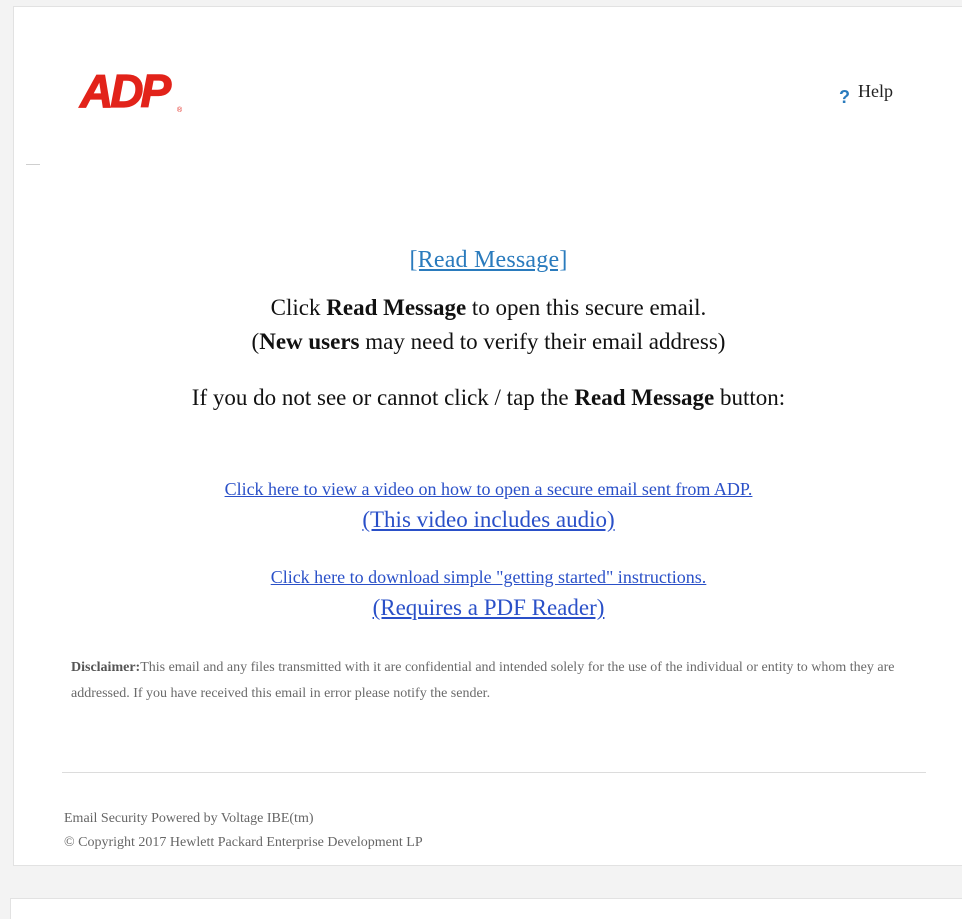 Image resolution: width=962 pixels, height=919 pixels. What do you see at coordinates (33, 164) in the screenshot?
I see `divider-tick` at bounding box center [33, 164].